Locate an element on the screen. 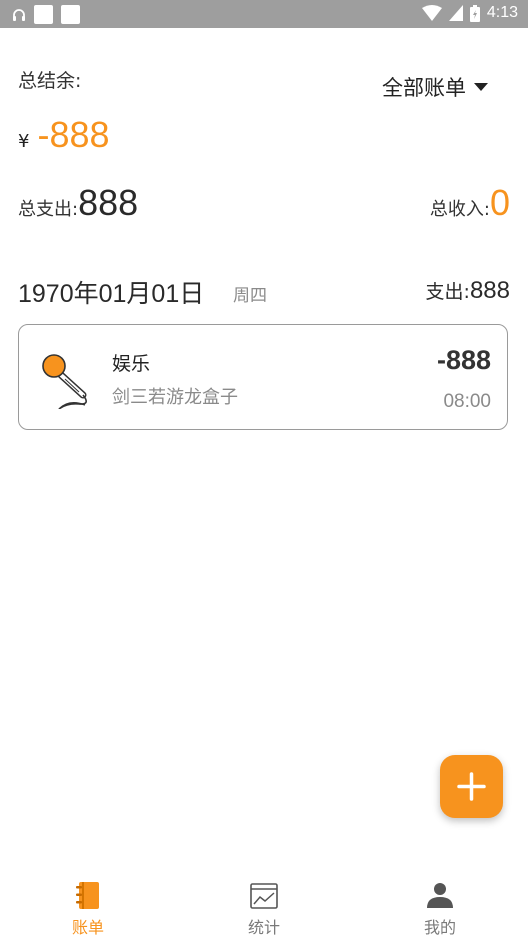  profile-icon is located at coordinates (440, 895).